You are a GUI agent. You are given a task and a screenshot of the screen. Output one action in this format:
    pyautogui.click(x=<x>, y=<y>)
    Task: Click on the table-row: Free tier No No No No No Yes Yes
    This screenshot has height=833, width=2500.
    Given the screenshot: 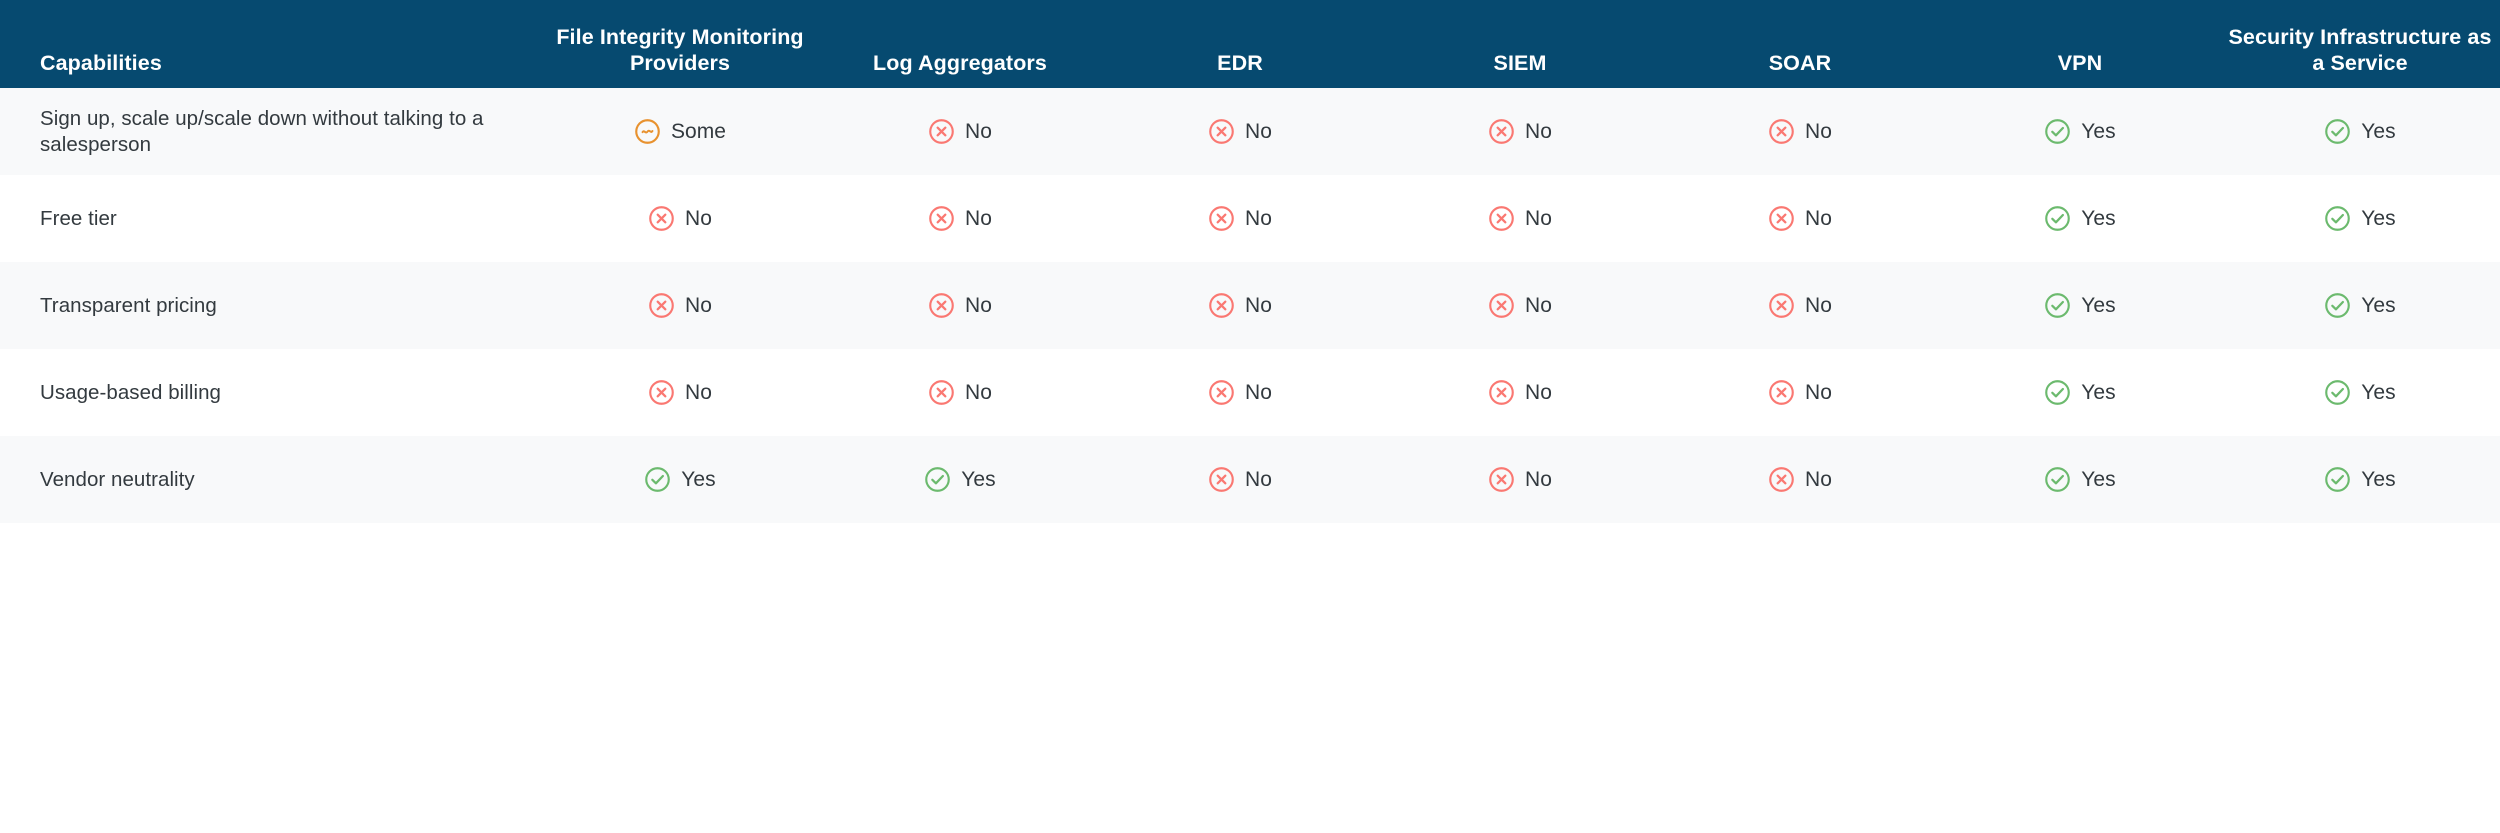 What is the action you would take?
    pyautogui.click(x=1250, y=218)
    